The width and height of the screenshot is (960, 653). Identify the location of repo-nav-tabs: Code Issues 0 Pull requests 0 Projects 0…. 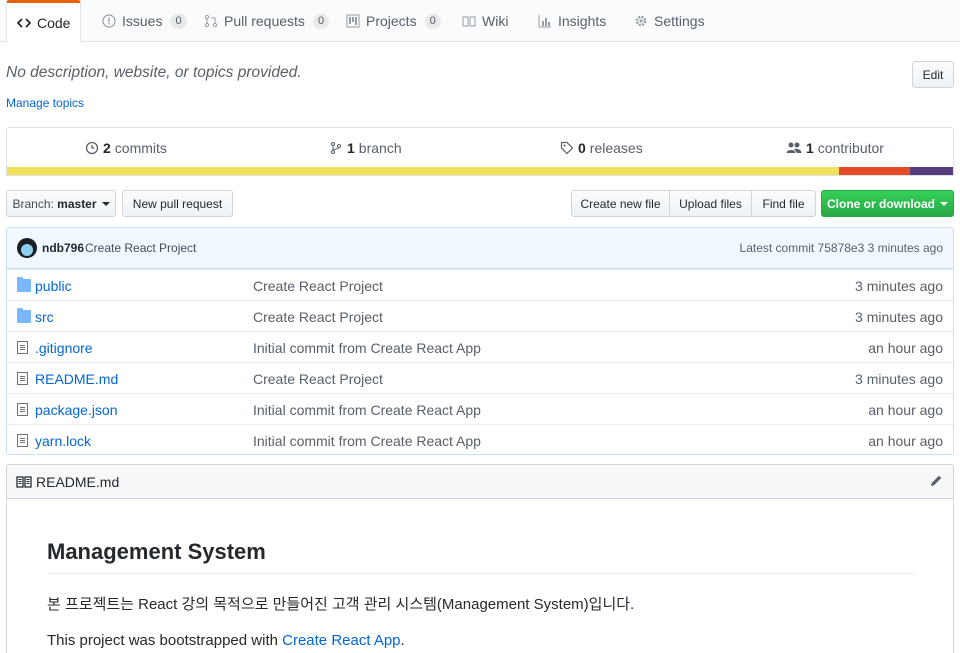
(480, 21).